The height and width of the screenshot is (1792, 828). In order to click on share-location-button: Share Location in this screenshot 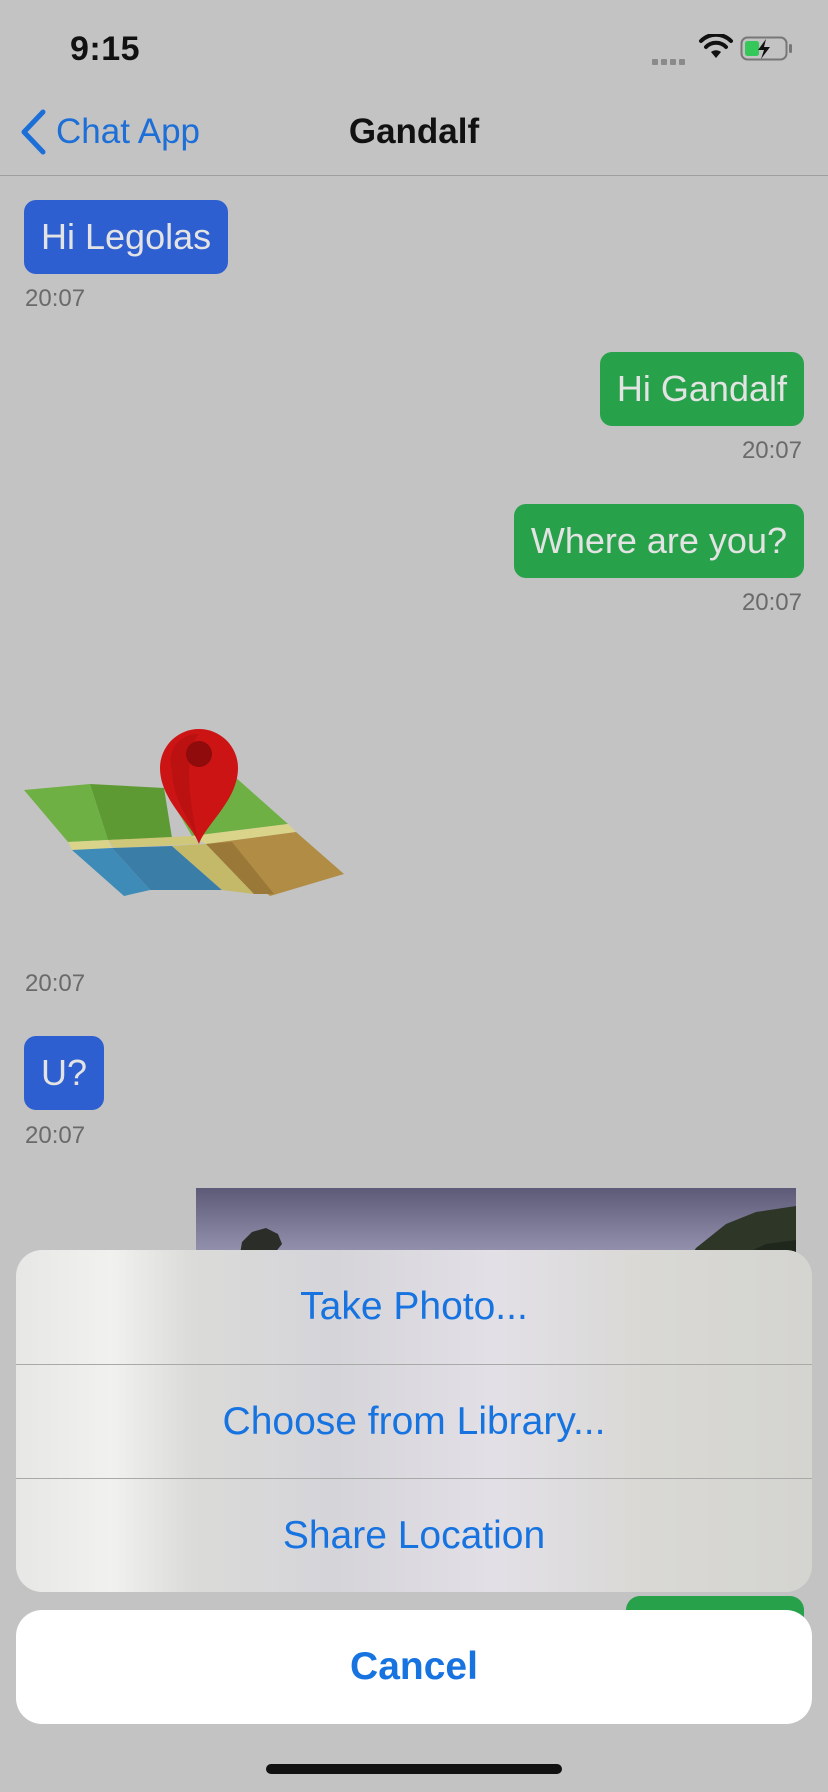, I will do `click(414, 1535)`.